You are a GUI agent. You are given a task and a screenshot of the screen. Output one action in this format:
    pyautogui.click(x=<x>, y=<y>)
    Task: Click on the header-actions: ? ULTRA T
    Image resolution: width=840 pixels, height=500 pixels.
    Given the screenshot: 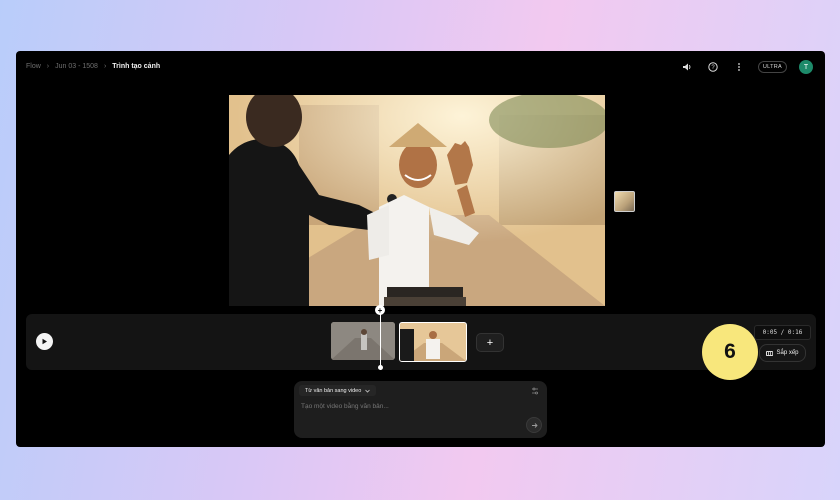 What is the action you would take?
    pyautogui.click(x=746, y=67)
    